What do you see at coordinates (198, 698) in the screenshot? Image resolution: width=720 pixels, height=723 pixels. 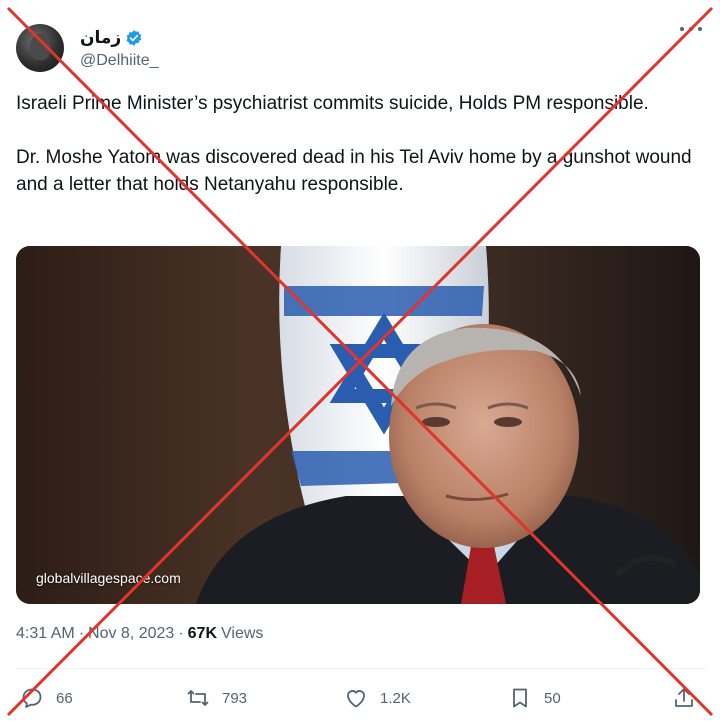 I see `repost-icon` at bounding box center [198, 698].